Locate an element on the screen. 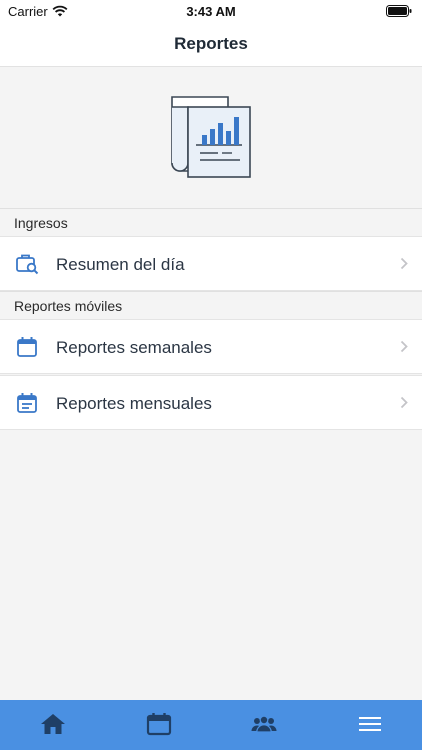  tab-users is located at coordinates (264, 725).